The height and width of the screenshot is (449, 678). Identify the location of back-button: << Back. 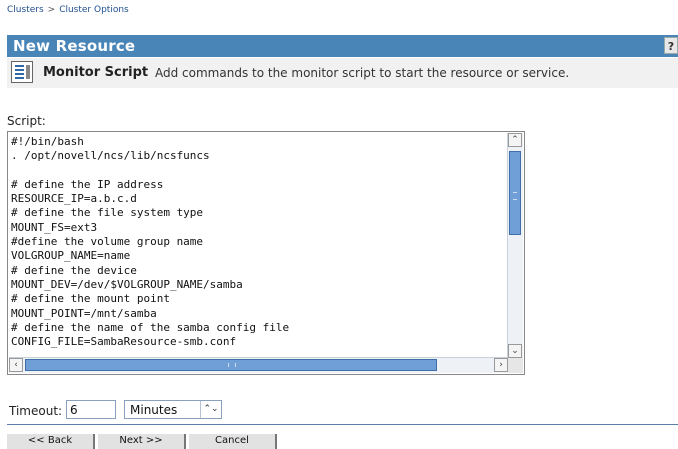
(51, 441).